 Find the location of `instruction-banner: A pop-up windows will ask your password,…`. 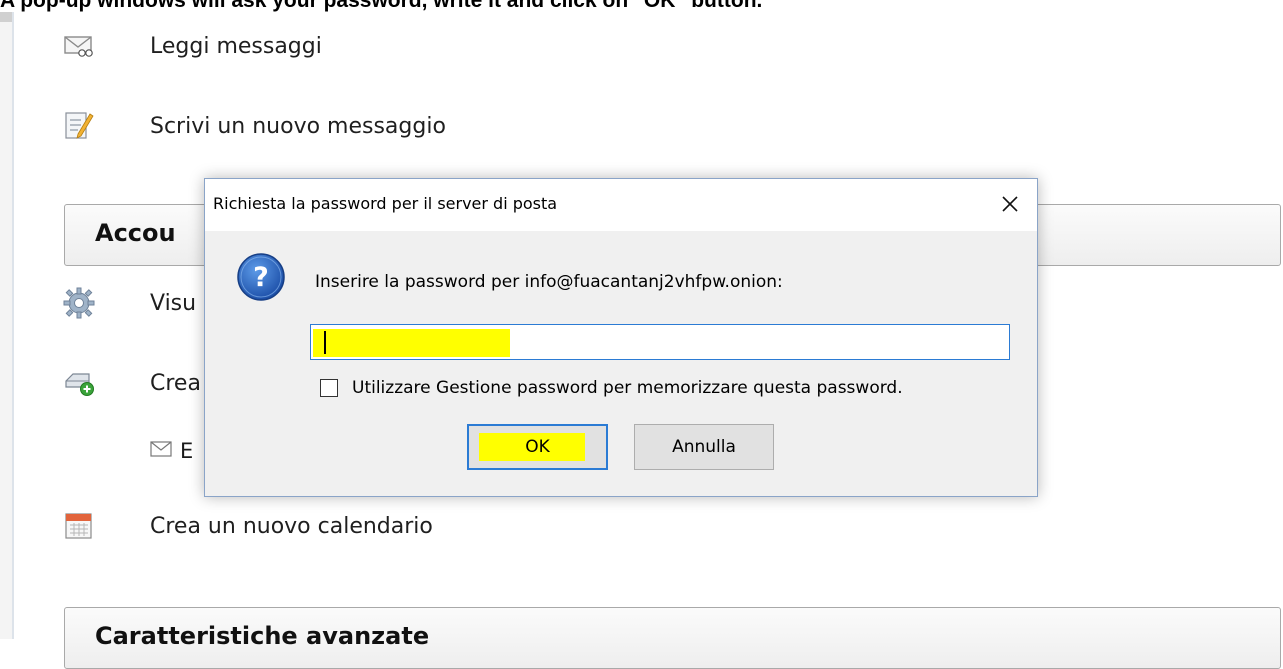

instruction-banner: A pop-up windows will ask your password,… is located at coordinates (381, 6).